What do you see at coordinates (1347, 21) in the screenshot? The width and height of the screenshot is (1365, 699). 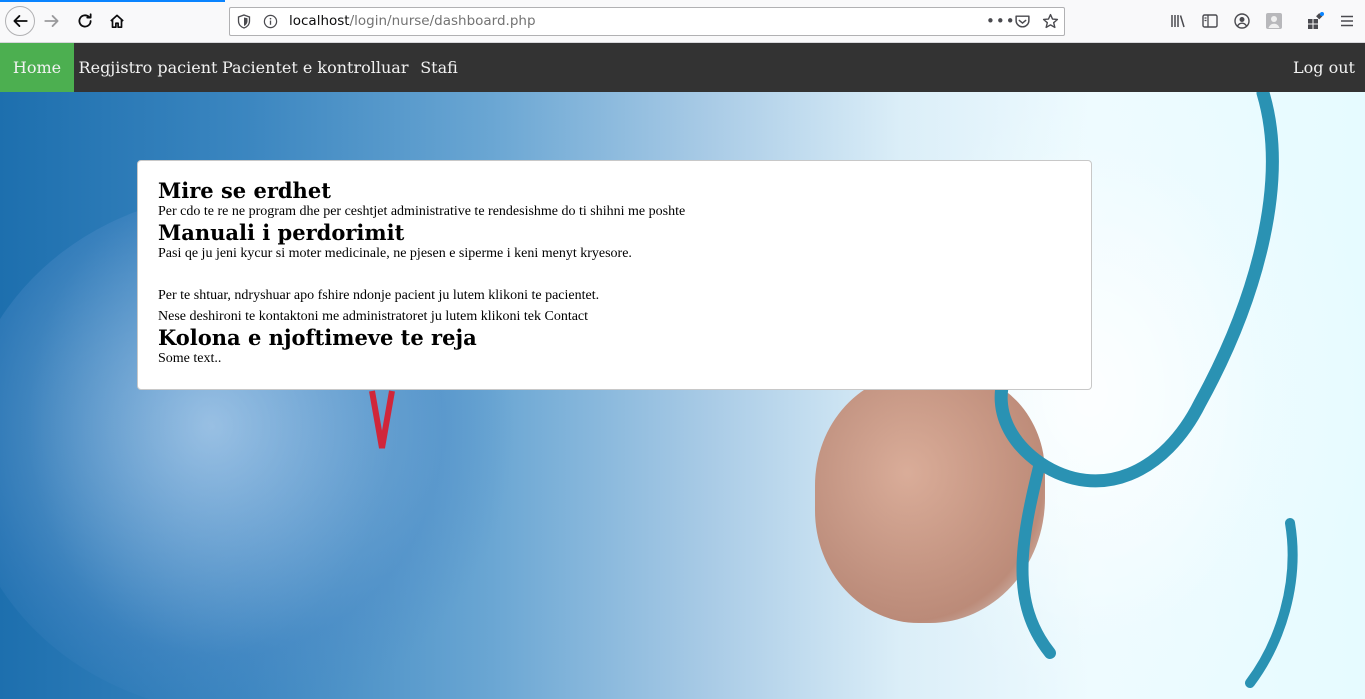 I see `hamburger-menu-icon` at bounding box center [1347, 21].